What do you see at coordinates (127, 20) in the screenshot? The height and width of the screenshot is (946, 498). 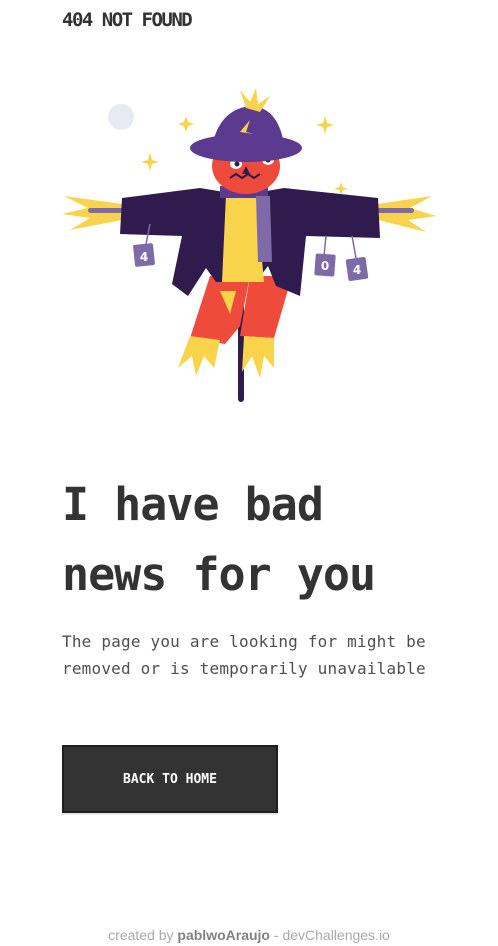 I see `brand-title: 404 NOT FOUND` at bounding box center [127, 20].